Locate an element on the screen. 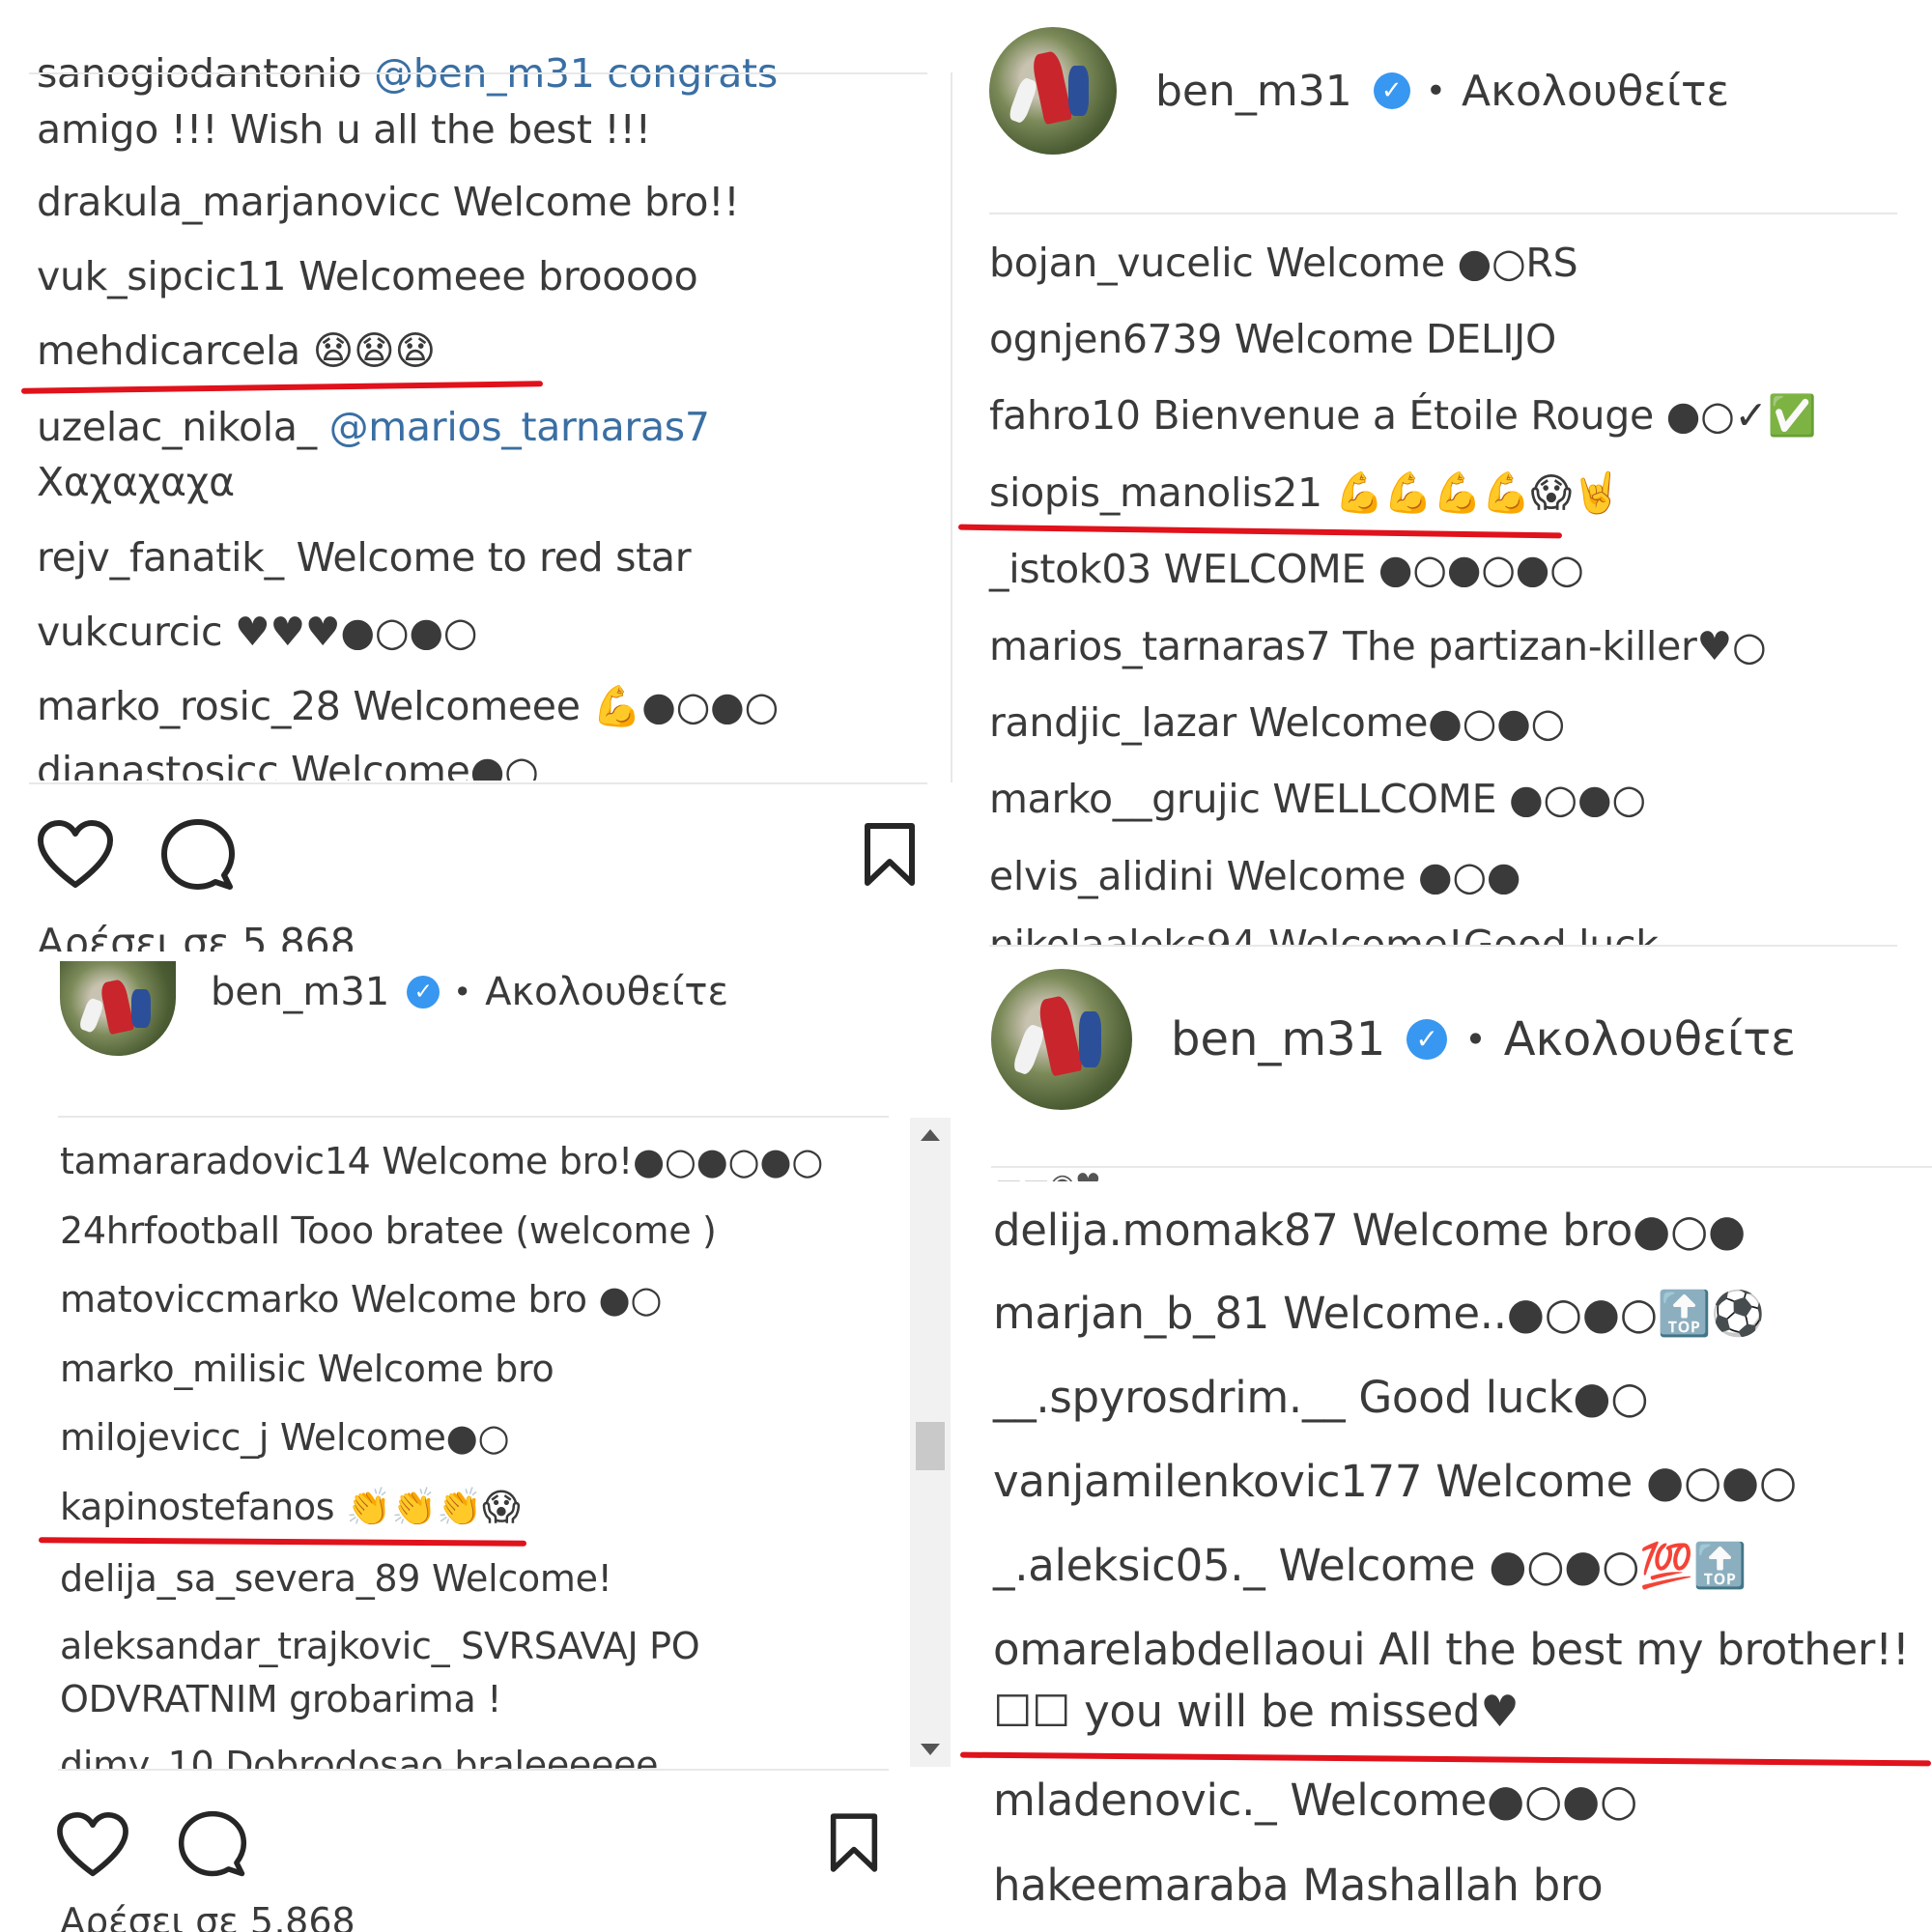 The width and height of the screenshot is (1932, 1932). comment-text: Welcome!Good luck is located at coordinates (1463, 935).